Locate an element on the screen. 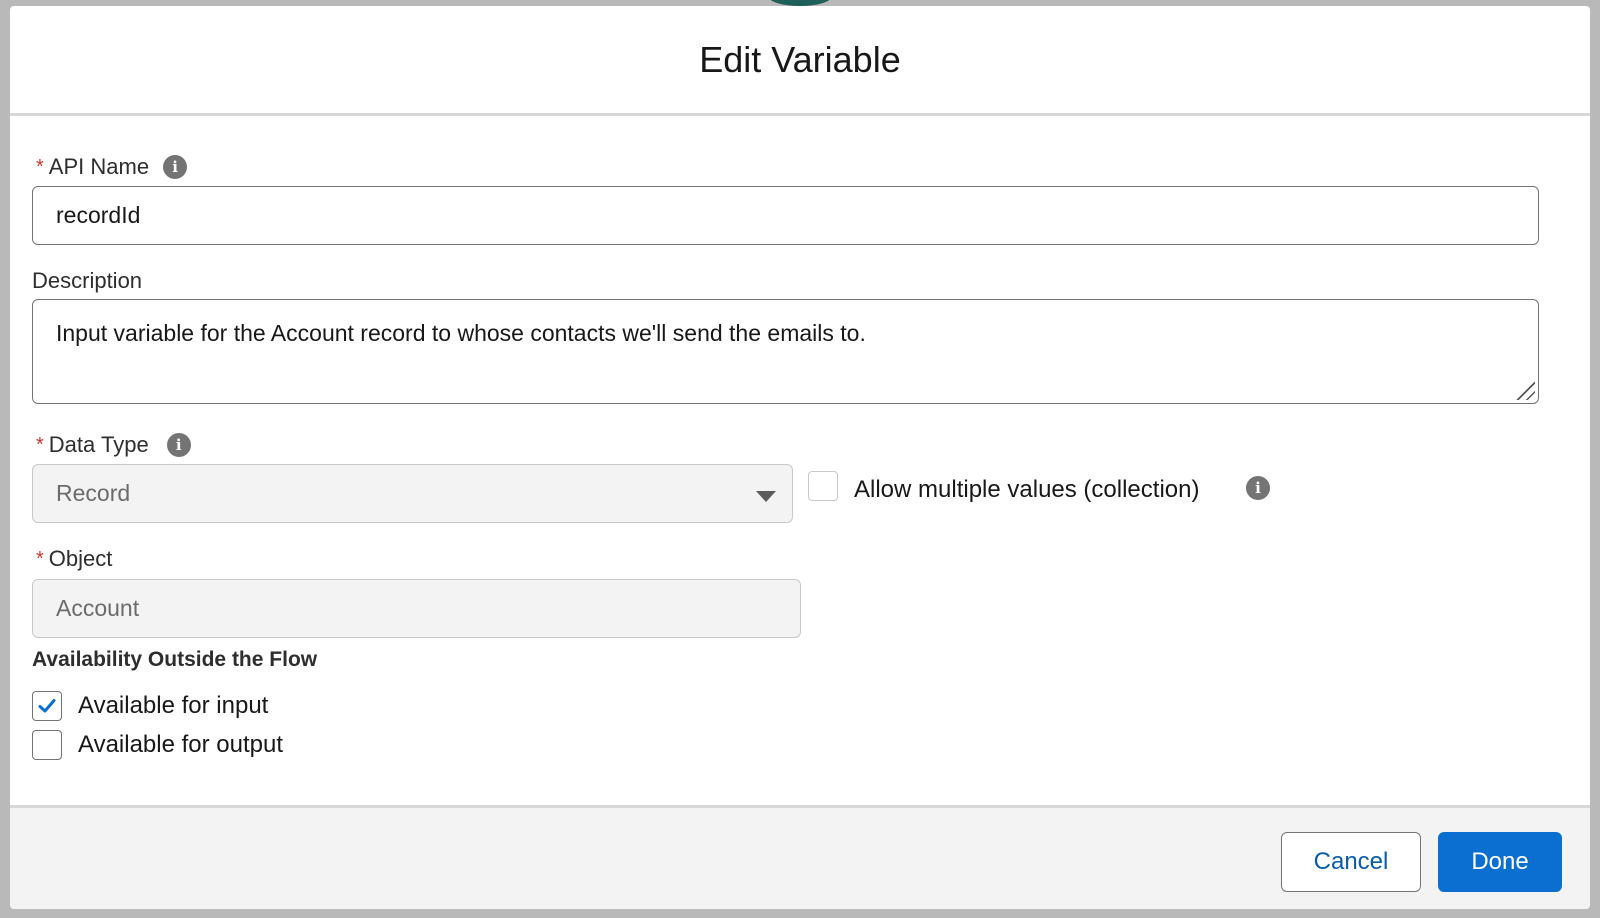 Image resolution: width=1600 pixels, height=918 pixels. data-type-value: Record is located at coordinates (93, 493).